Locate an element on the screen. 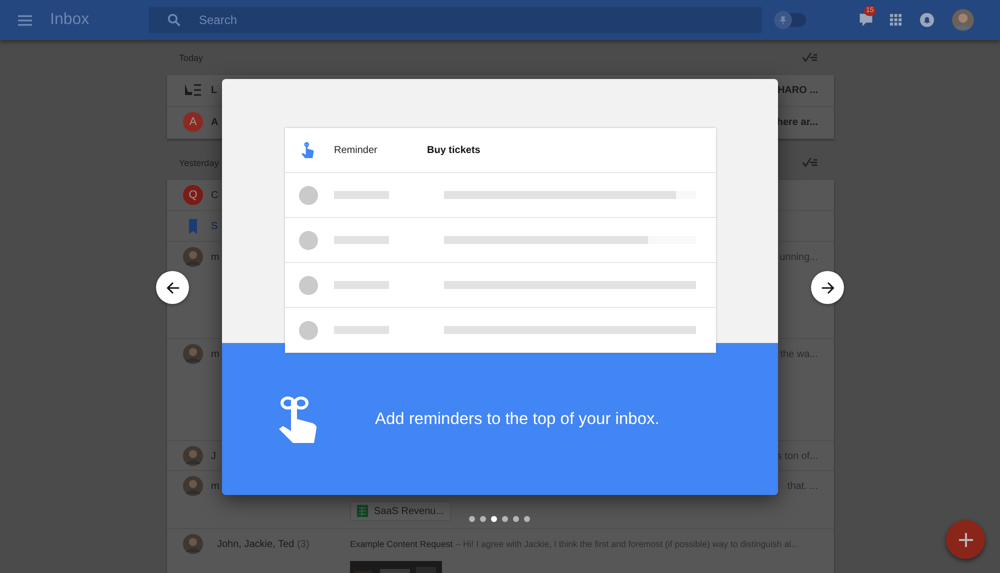  compose-button is located at coordinates (965, 539).